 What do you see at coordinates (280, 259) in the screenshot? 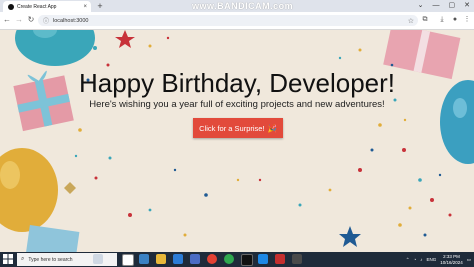
I see `bandicam-icon` at bounding box center [280, 259].